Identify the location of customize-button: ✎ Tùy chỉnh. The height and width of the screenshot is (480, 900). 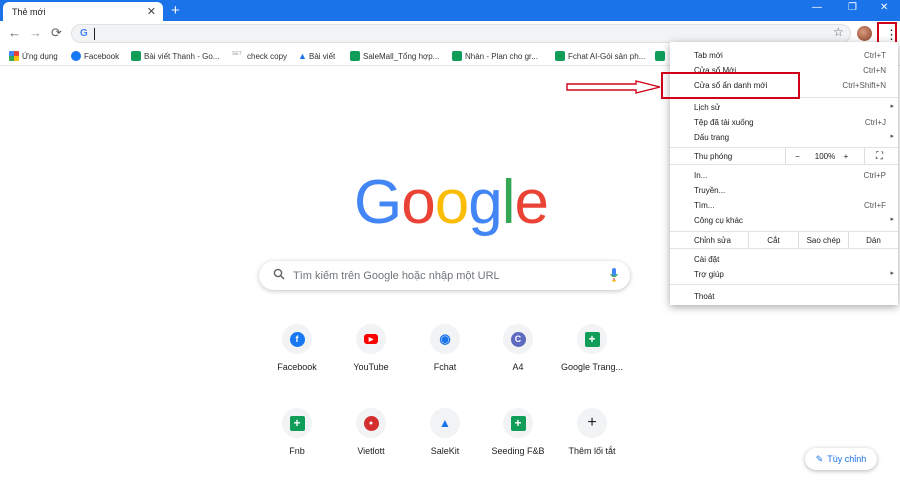
(841, 459).